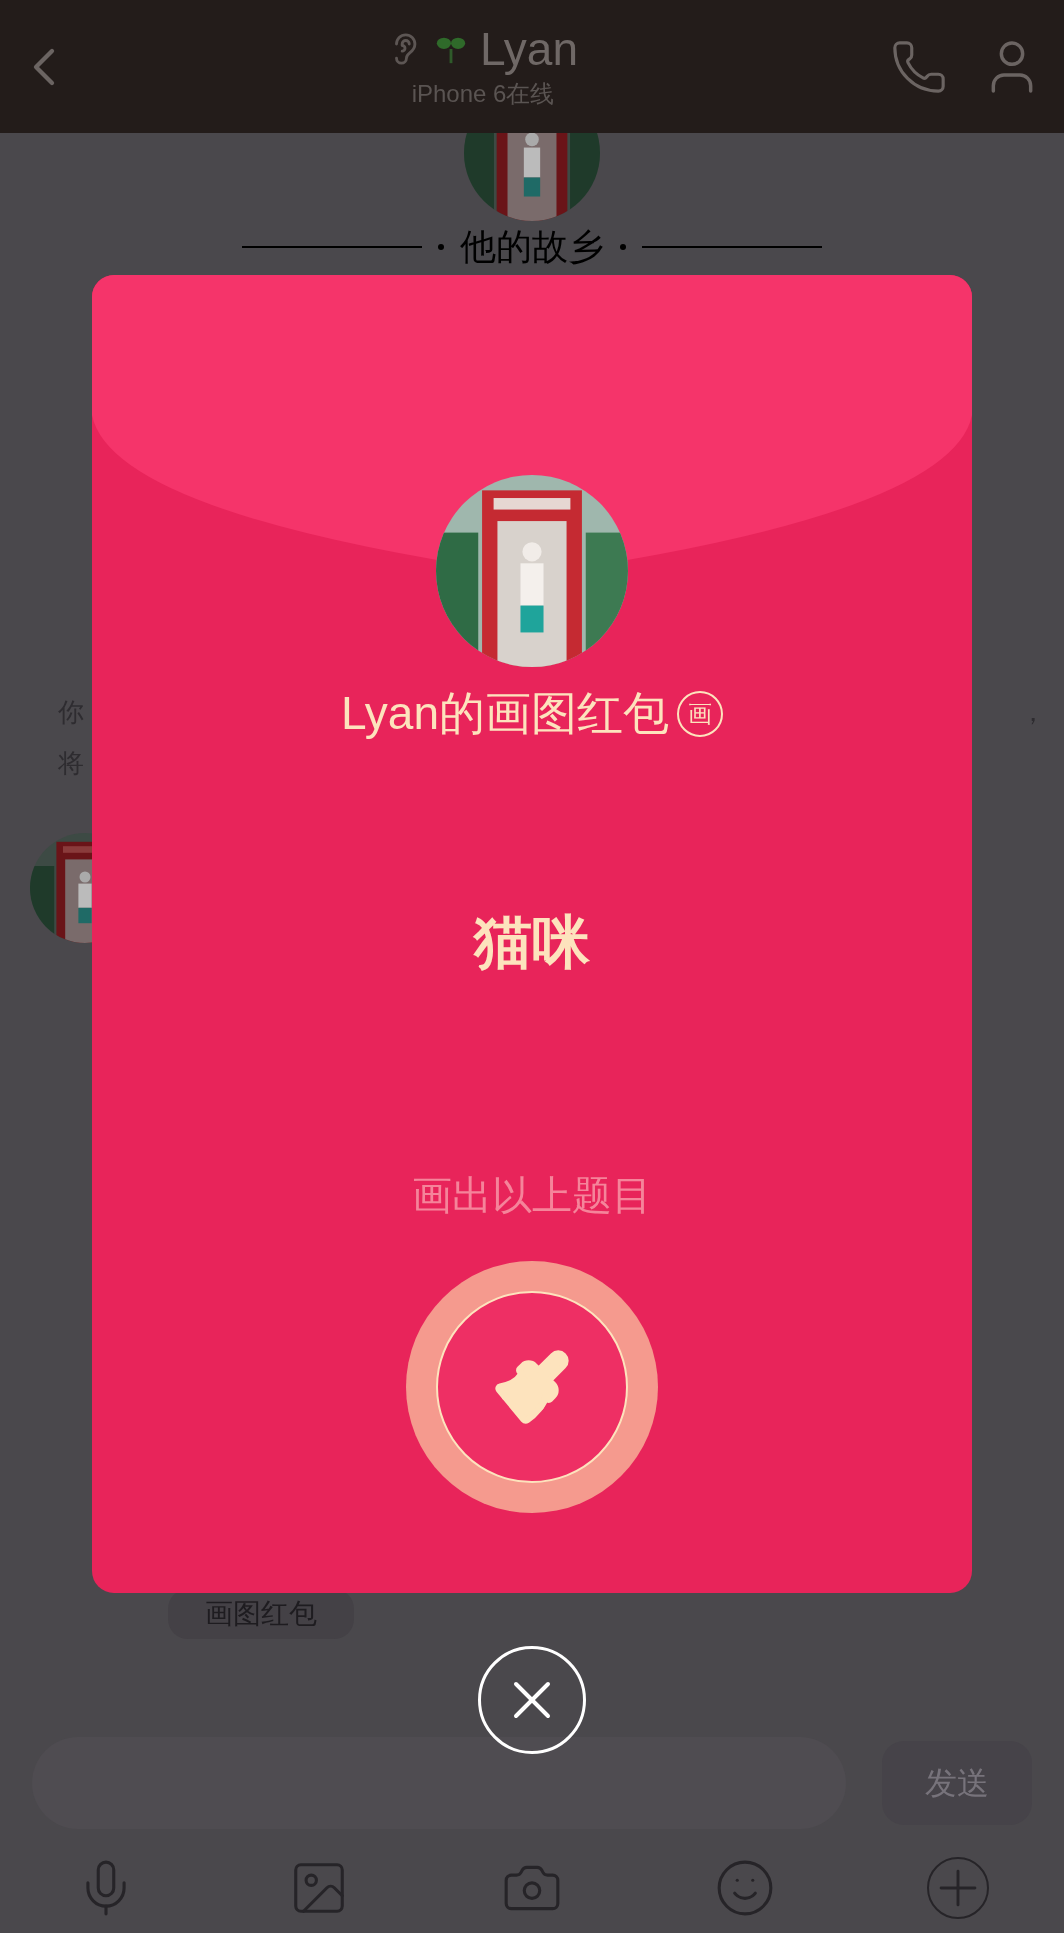 This screenshot has width=1064, height=1933. What do you see at coordinates (532, 1195) in the screenshot?
I see `drawing-hint: 画出以上题目` at bounding box center [532, 1195].